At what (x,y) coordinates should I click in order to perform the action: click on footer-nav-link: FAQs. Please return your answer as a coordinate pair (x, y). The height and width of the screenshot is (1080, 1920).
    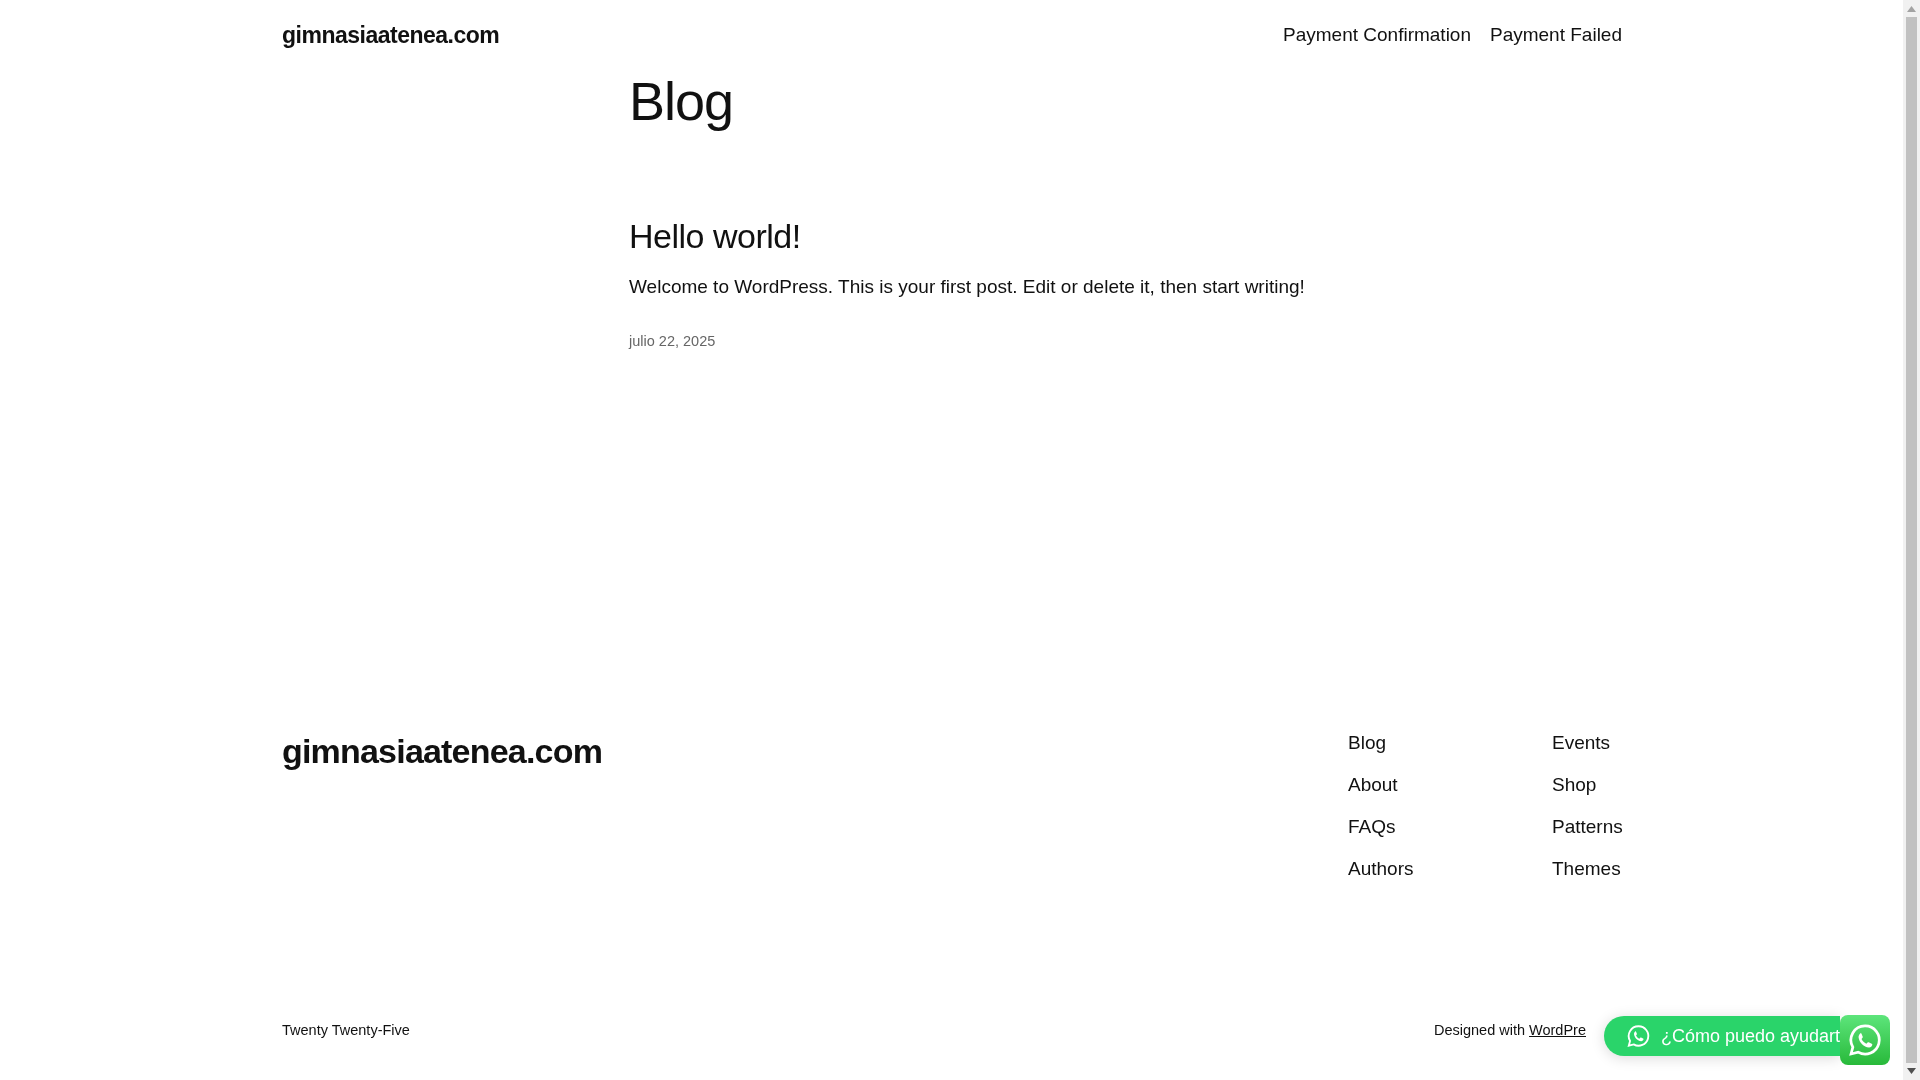
    Looking at the image, I should click on (1450, 827).